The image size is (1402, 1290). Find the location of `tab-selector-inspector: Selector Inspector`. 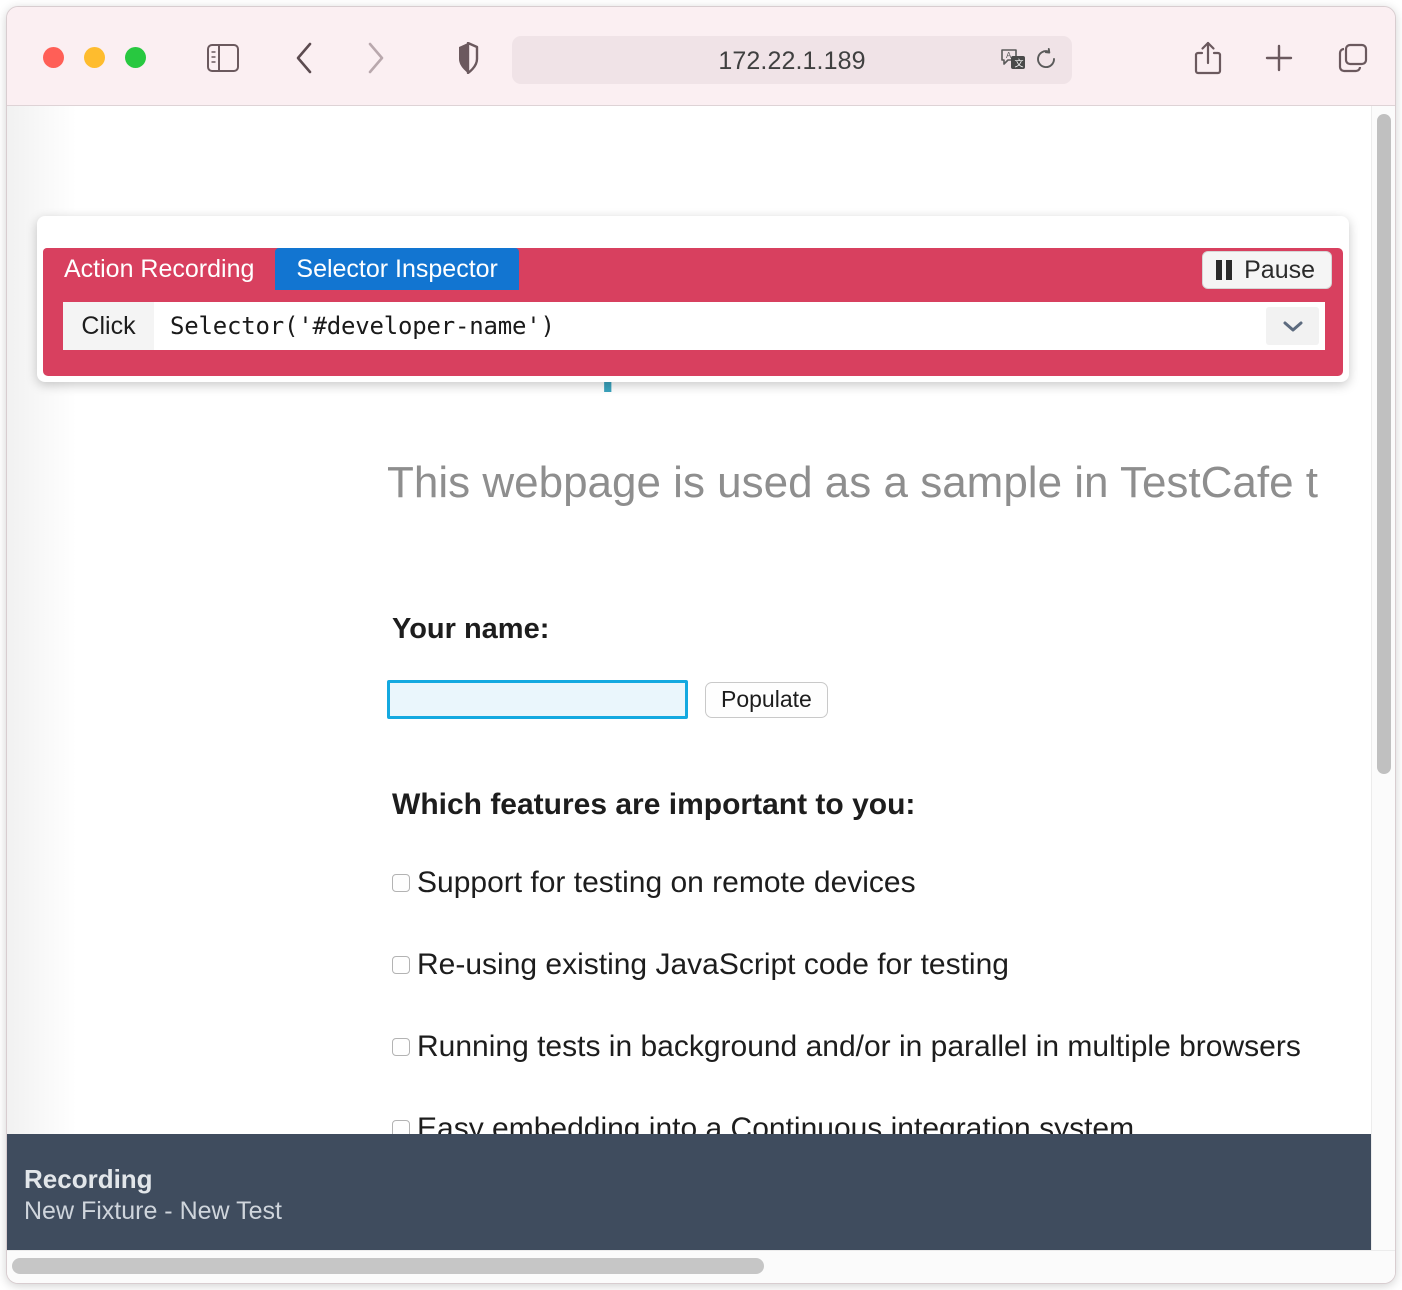

tab-selector-inspector: Selector Inspector is located at coordinates (397, 269).